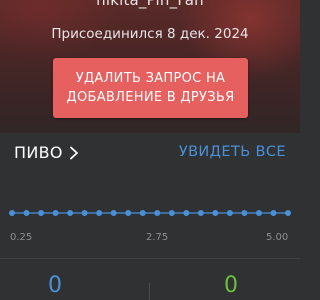 The height and width of the screenshot is (300, 320). Describe the element at coordinates (157, 237) in the screenshot. I see `rating-axis-mid: 2.75` at that location.